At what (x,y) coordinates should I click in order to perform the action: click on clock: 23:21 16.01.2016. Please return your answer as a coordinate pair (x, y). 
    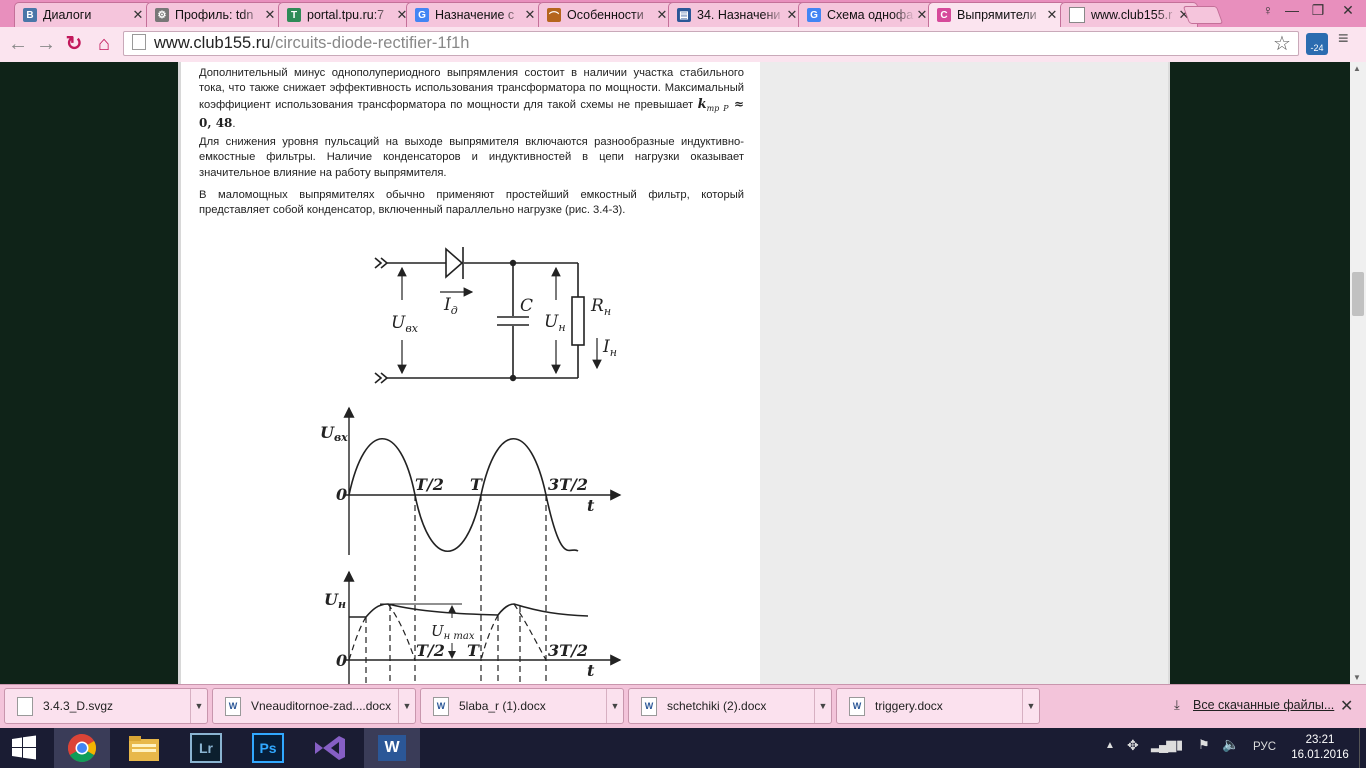
    Looking at the image, I should click on (1320, 748).